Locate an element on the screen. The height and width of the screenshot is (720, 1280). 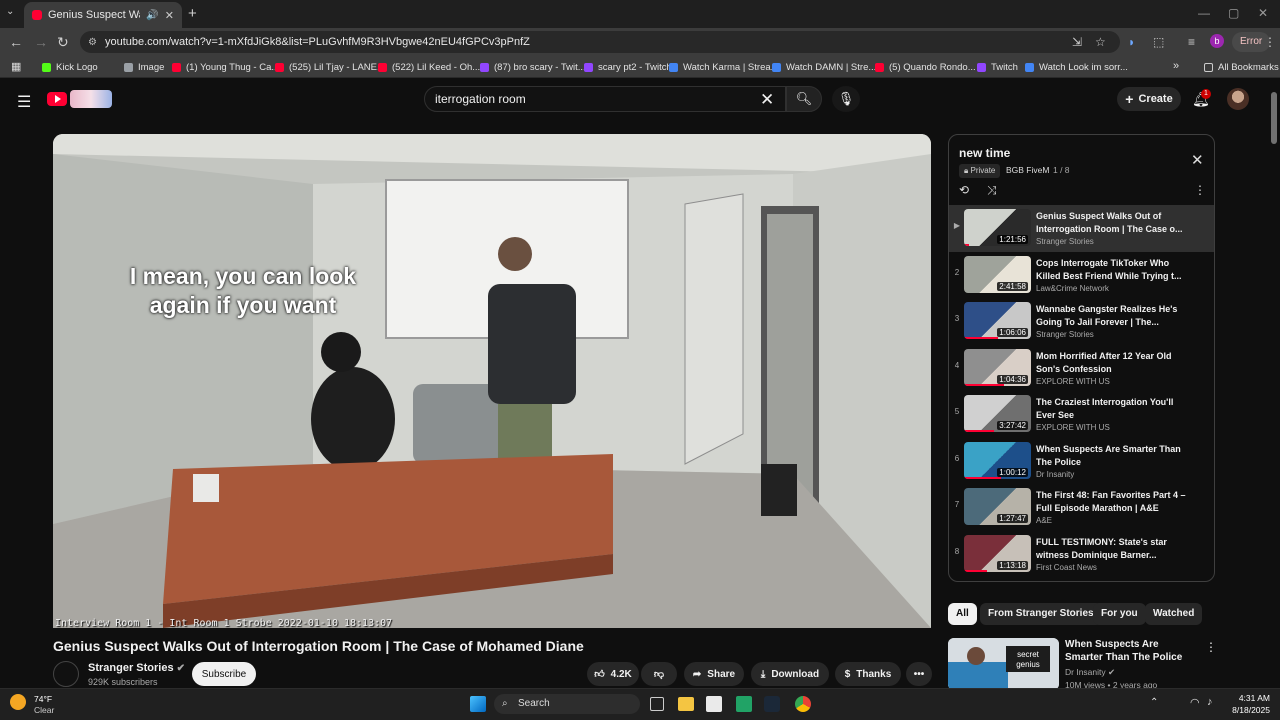
loop-icon: ⟲ is located at coordinates (964, 190).